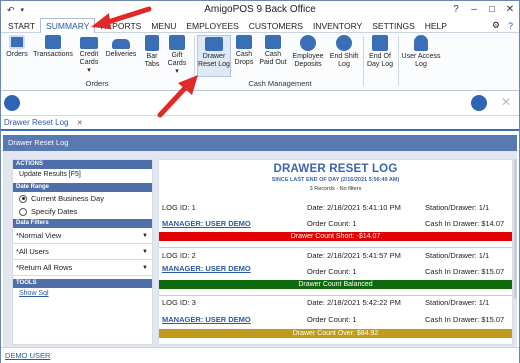  What do you see at coordinates (179, 207) in the screenshot?
I see `log-id: LOG ID: 1` at bounding box center [179, 207].